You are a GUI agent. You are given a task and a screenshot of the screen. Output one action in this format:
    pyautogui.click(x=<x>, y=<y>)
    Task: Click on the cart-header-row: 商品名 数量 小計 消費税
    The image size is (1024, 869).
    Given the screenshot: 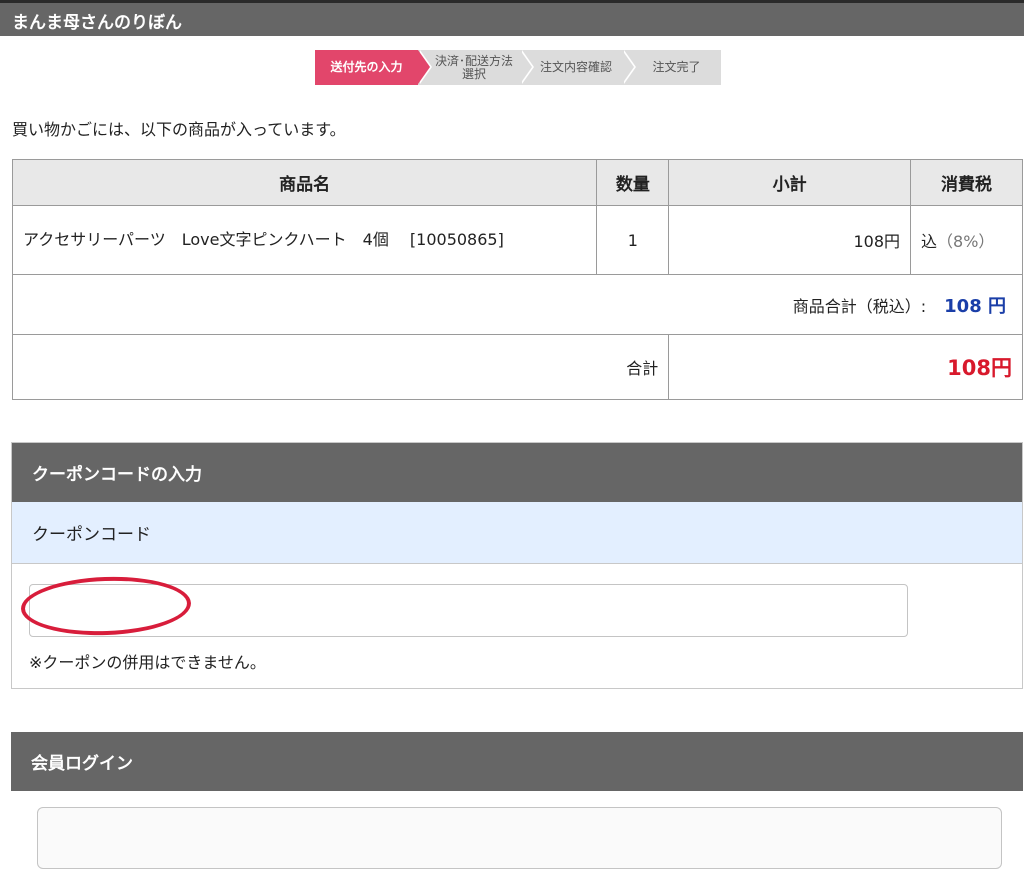 What is the action you would take?
    pyautogui.click(x=517, y=182)
    